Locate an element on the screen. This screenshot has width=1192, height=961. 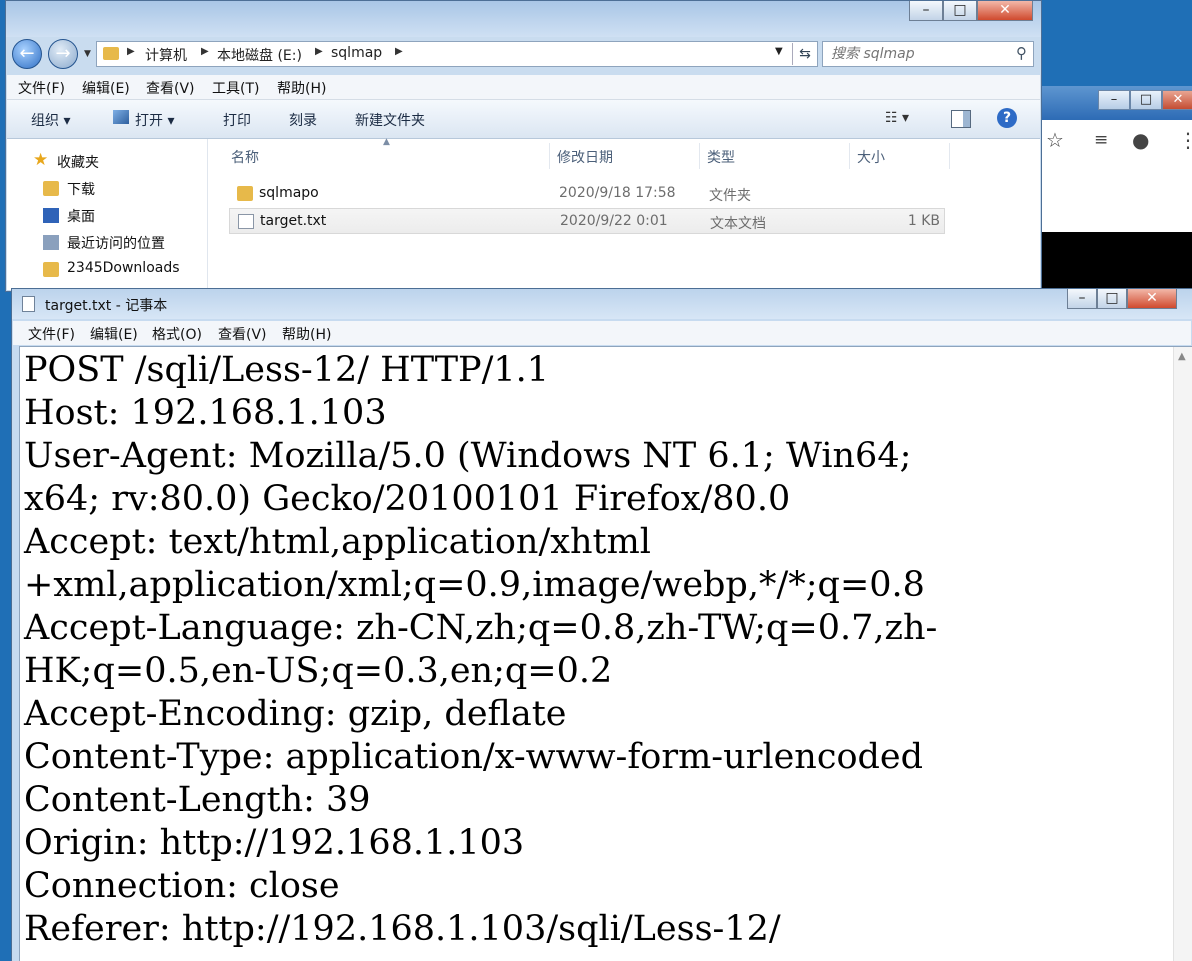
sort-arrow-icon: ▲ is located at coordinates (386, 142).